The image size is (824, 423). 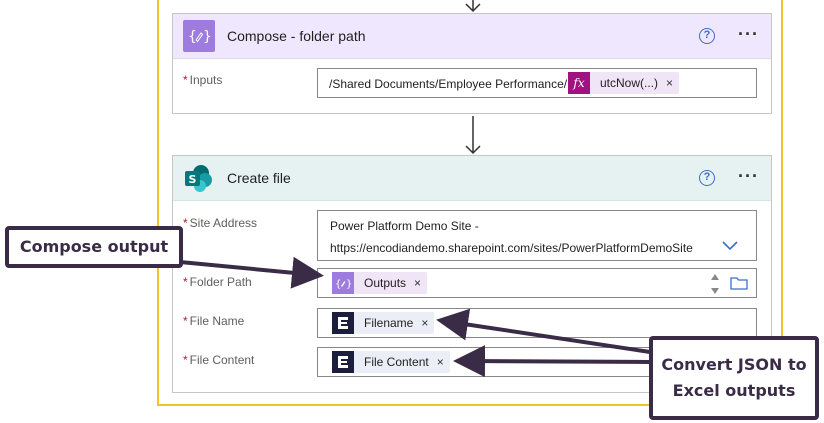 What do you see at coordinates (734, 378) in the screenshot?
I see `convert-json-callout: Convert JSON to Excel outputs` at bounding box center [734, 378].